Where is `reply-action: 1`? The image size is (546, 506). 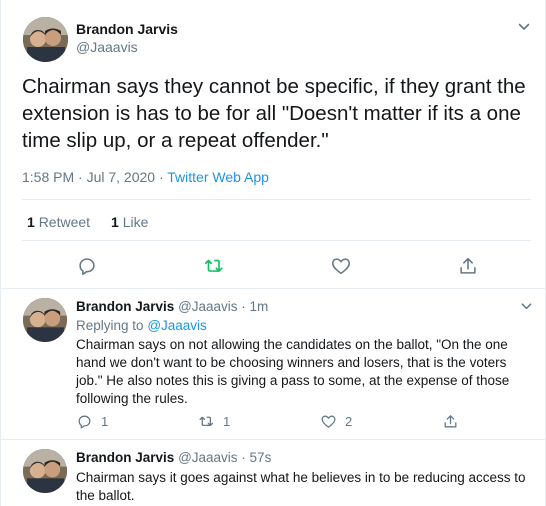 reply-action: 1 is located at coordinates (92, 421).